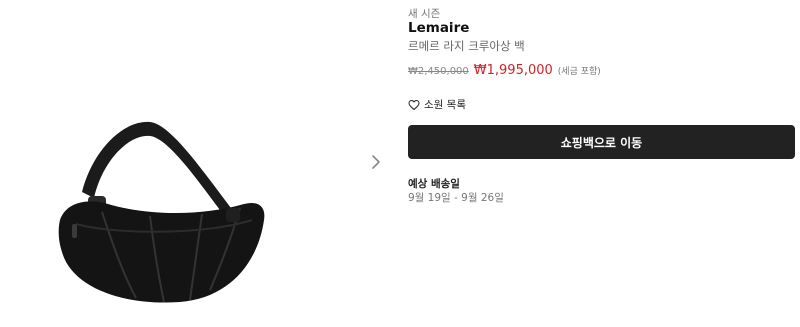 This screenshot has width=800, height=327. Describe the element at coordinates (438, 71) in the screenshot. I see `original-price: ₩2,450,000` at that location.